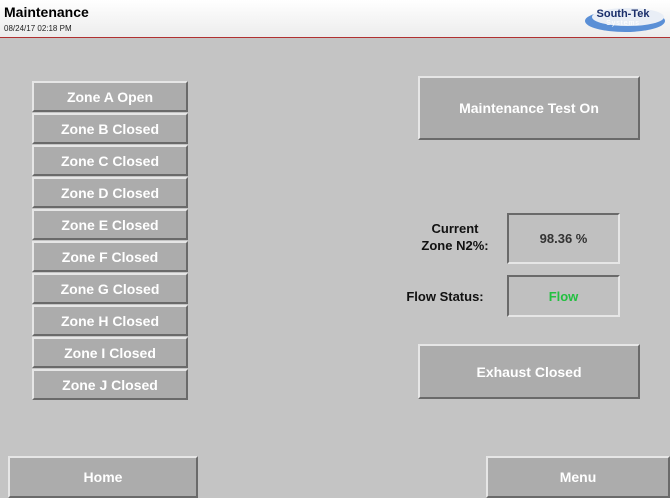 The image size is (670, 498). What do you see at coordinates (578, 477) in the screenshot?
I see `menu-button: Menu` at bounding box center [578, 477].